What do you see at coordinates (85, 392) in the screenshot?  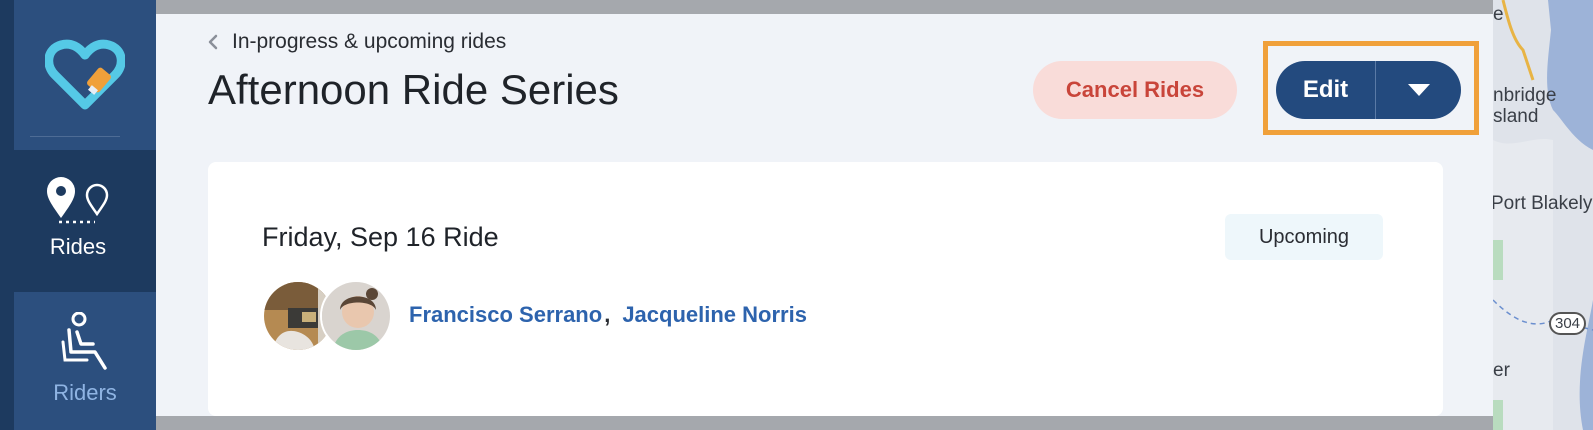 I see `sidebar-item-label: Riders` at bounding box center [85, 392].